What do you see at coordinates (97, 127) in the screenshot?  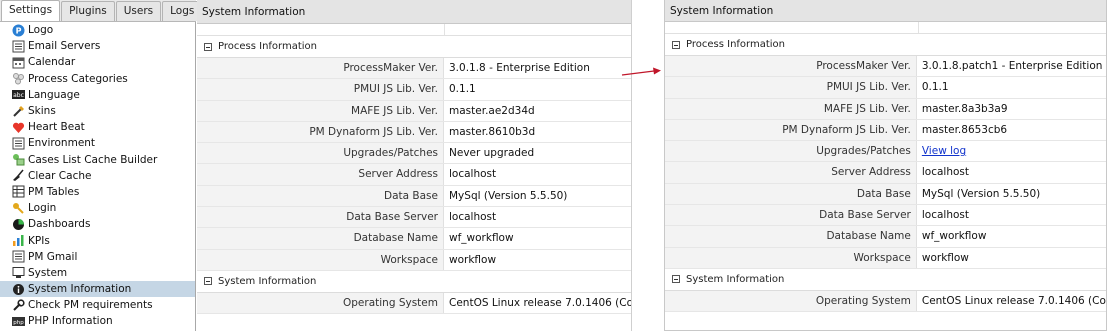 I see `sidebar-item-heart-beat: Heart Beat` at bounding box center [97, 127].